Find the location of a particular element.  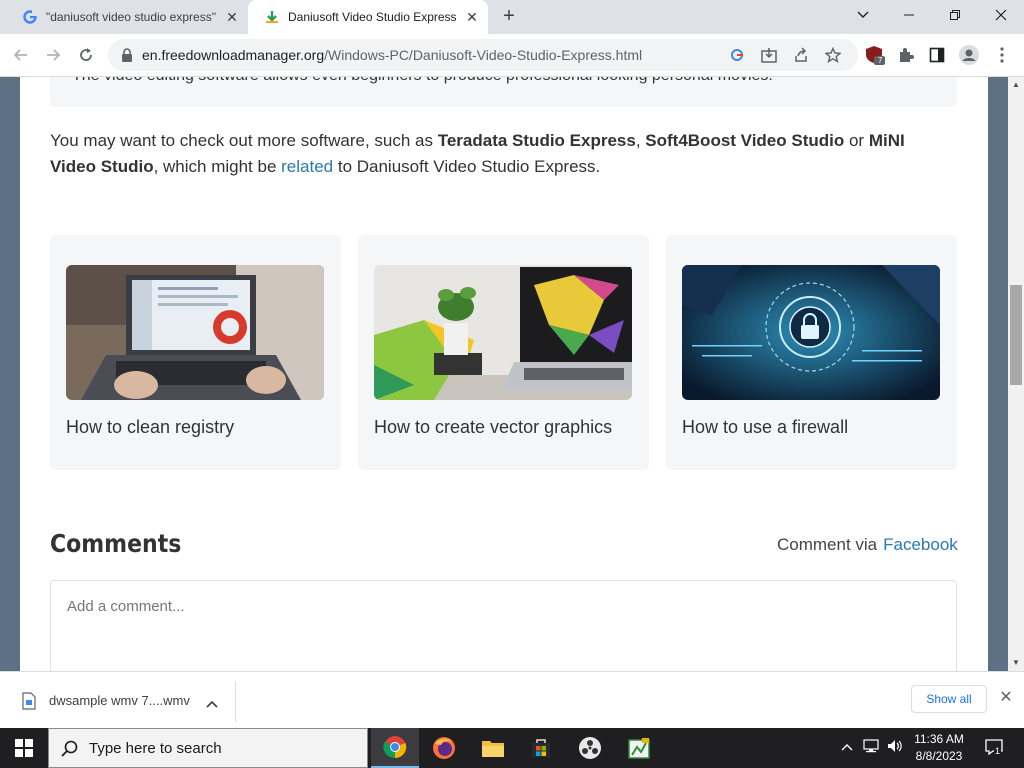

software-link: Soft4Boost Video Studio is located at coordinates (744, 140).